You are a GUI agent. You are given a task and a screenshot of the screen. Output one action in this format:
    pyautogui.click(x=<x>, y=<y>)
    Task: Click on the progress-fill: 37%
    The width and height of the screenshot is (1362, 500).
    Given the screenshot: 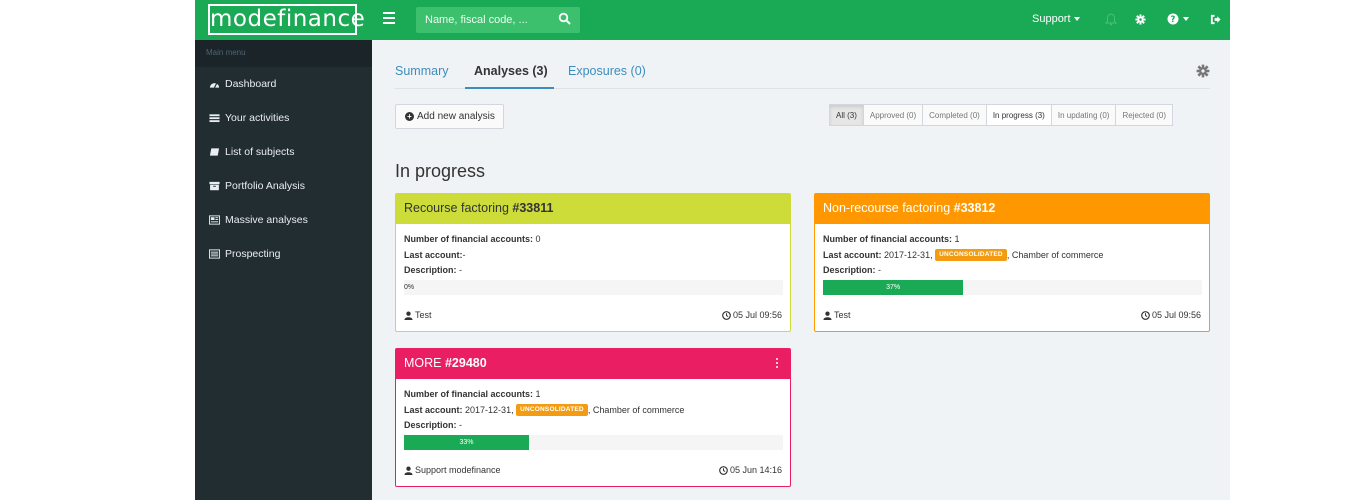 What is the action you would take?
    pyautogui.click(x=893, y=287)
    